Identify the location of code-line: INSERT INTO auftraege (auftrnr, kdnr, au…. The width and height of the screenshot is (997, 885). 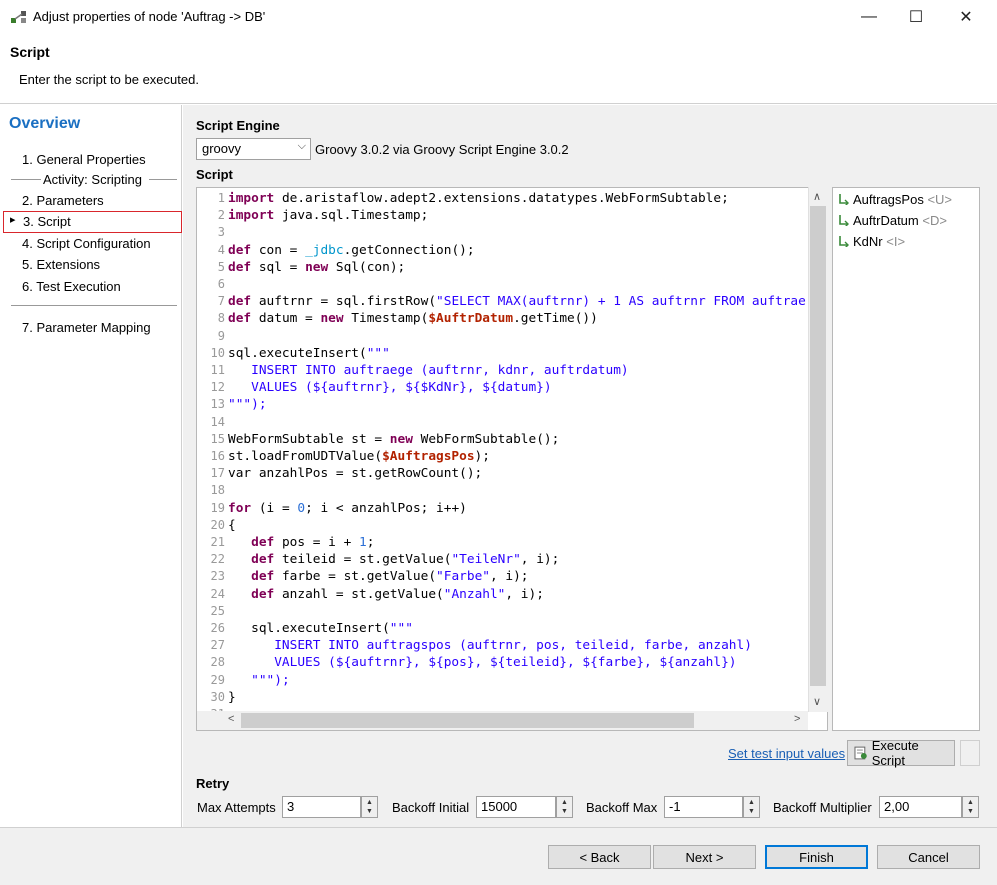
(428, 371).